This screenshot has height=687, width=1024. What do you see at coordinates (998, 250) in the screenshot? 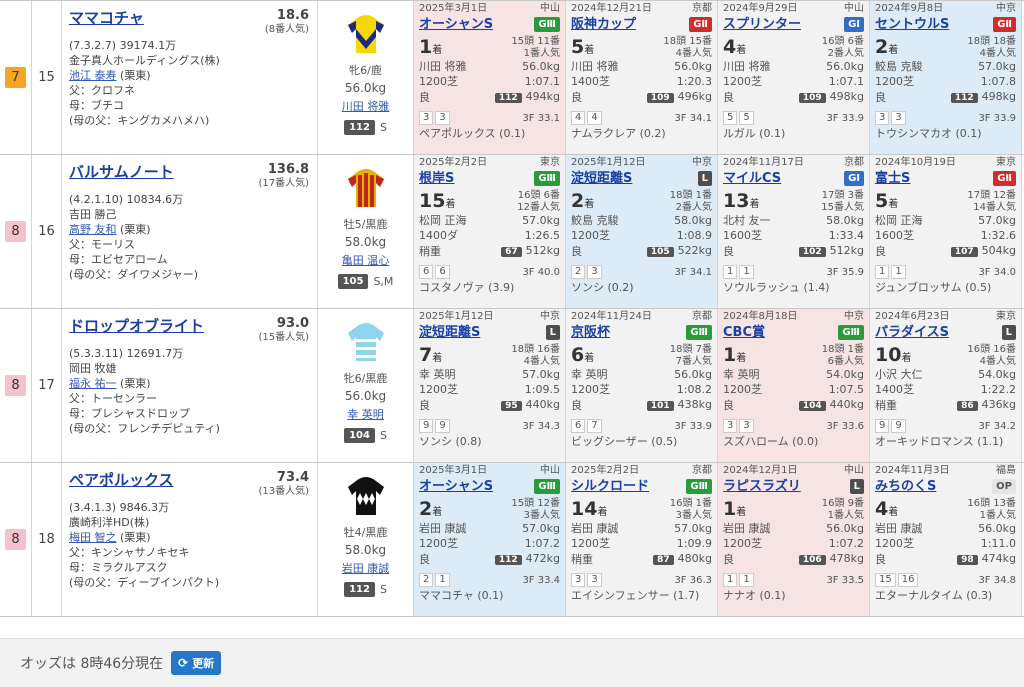
I see `body-weight: 504kg` at bounding box center [998, 250].